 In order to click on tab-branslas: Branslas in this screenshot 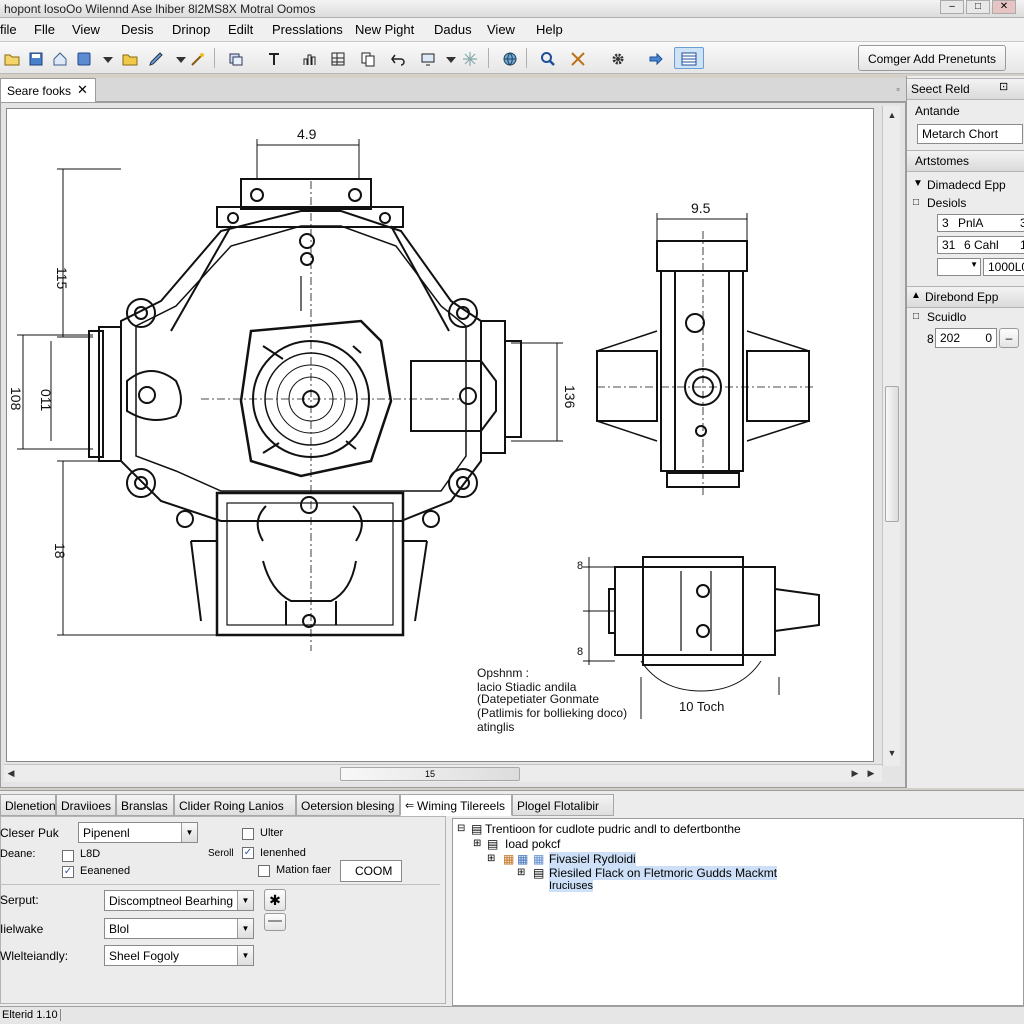, I will do `click(145, 805)`.